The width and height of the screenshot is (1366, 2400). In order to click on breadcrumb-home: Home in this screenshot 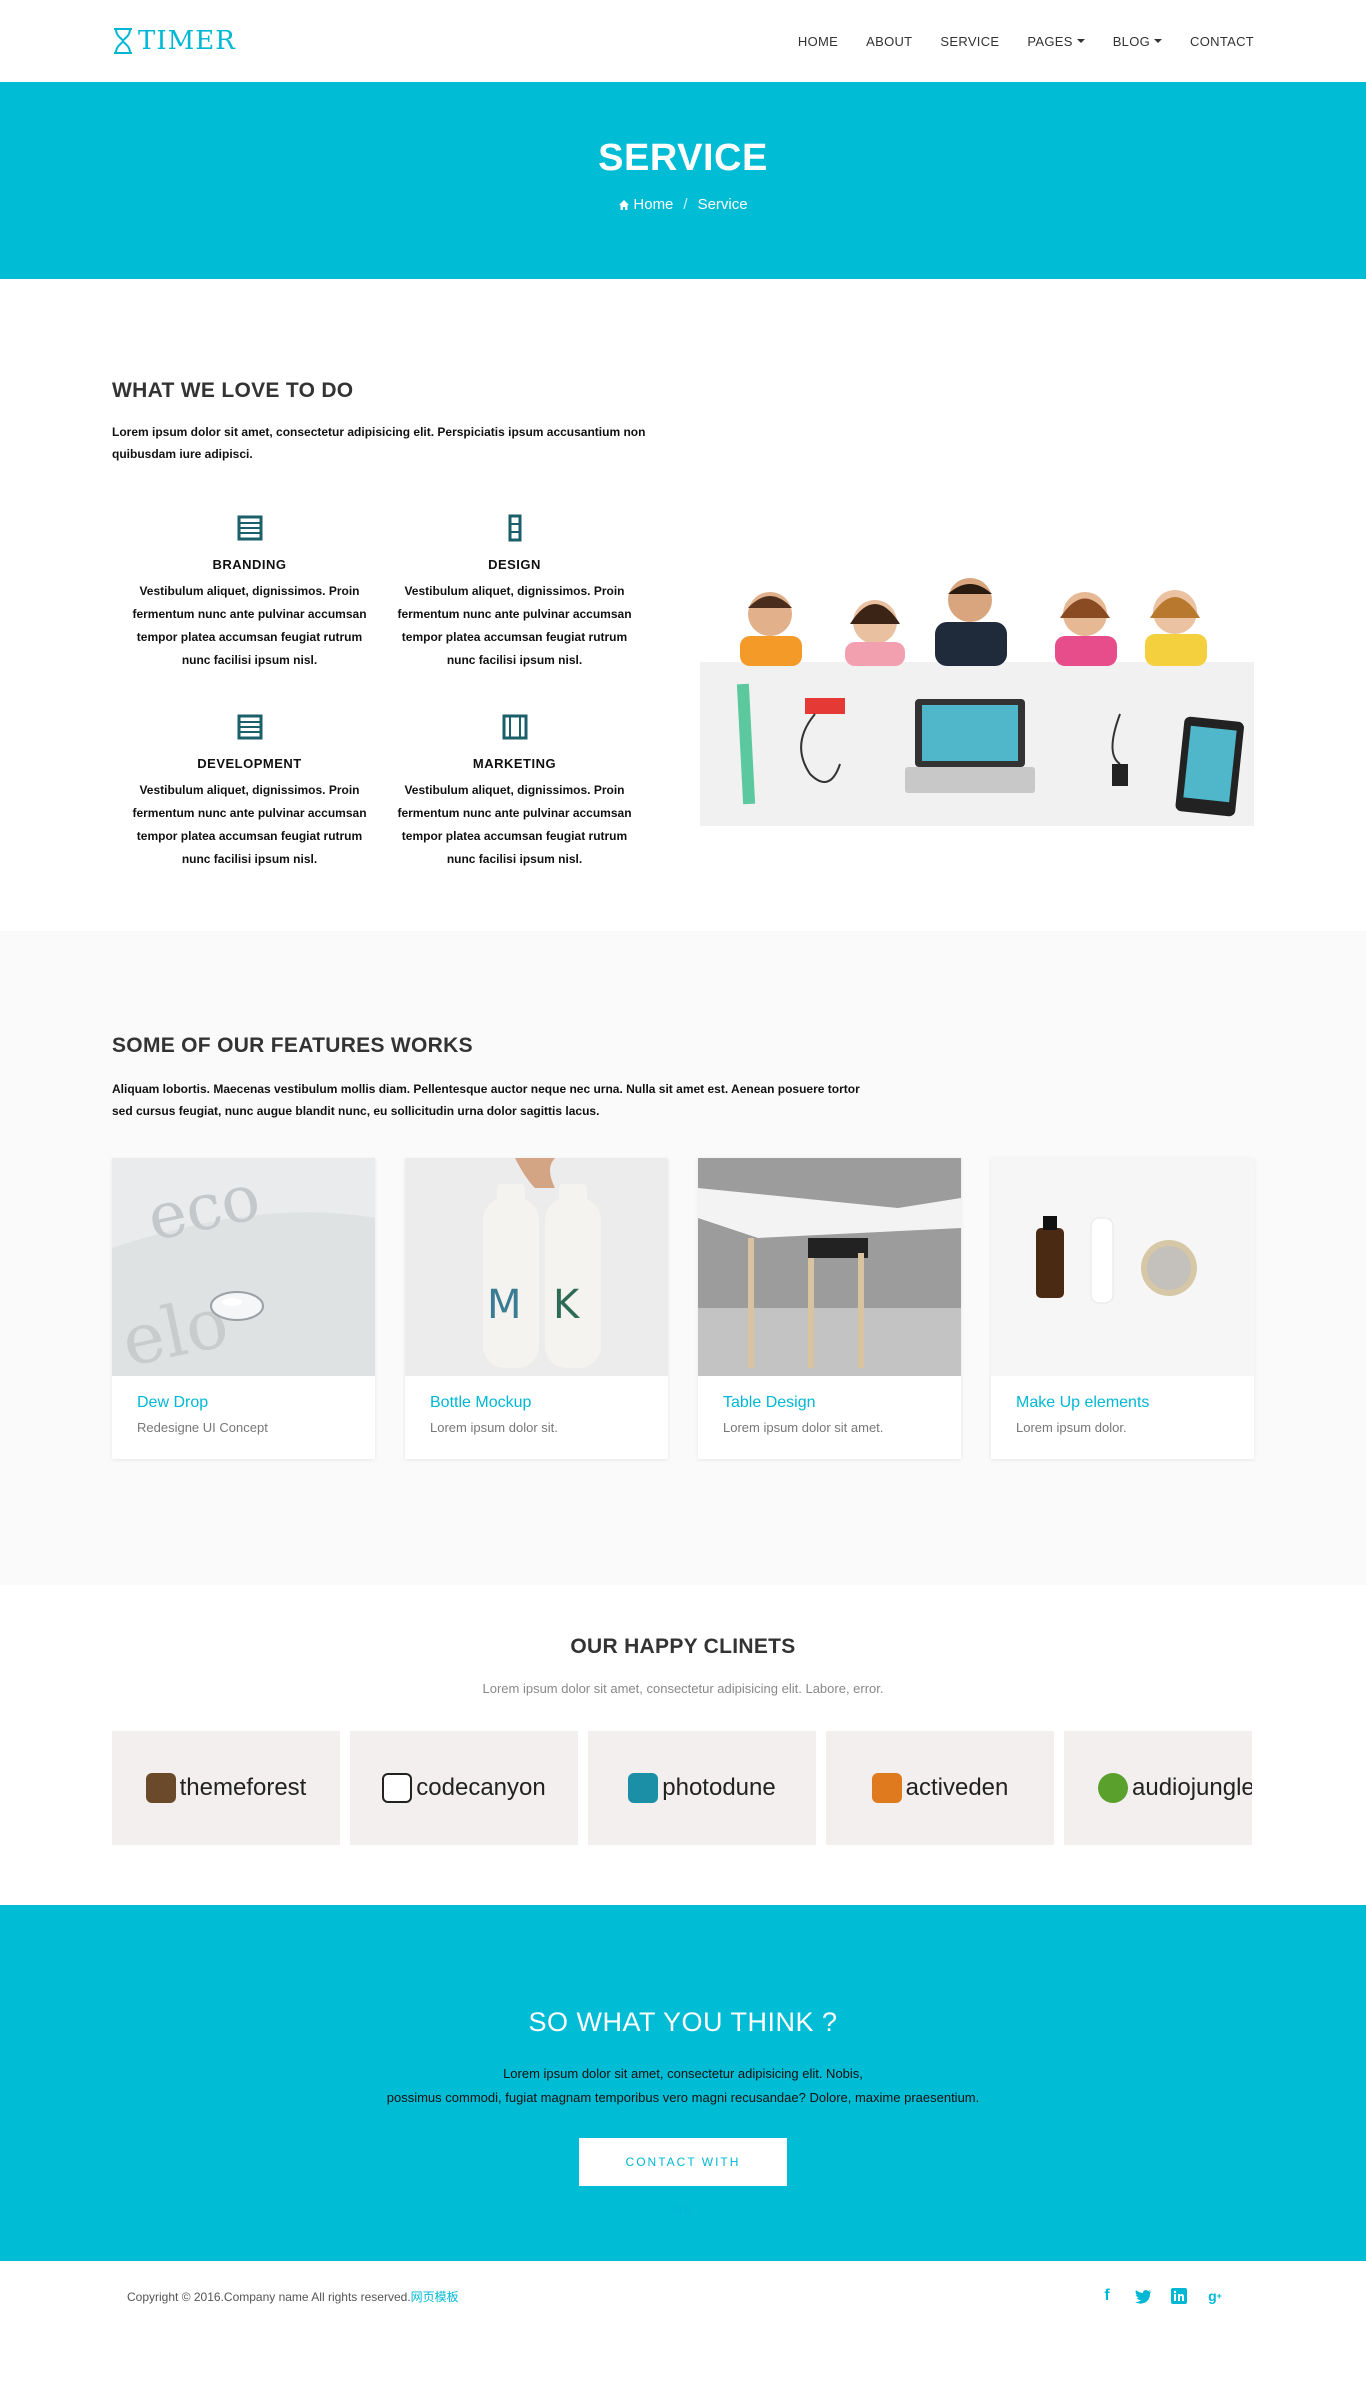, I will do `click(645, 204)`.